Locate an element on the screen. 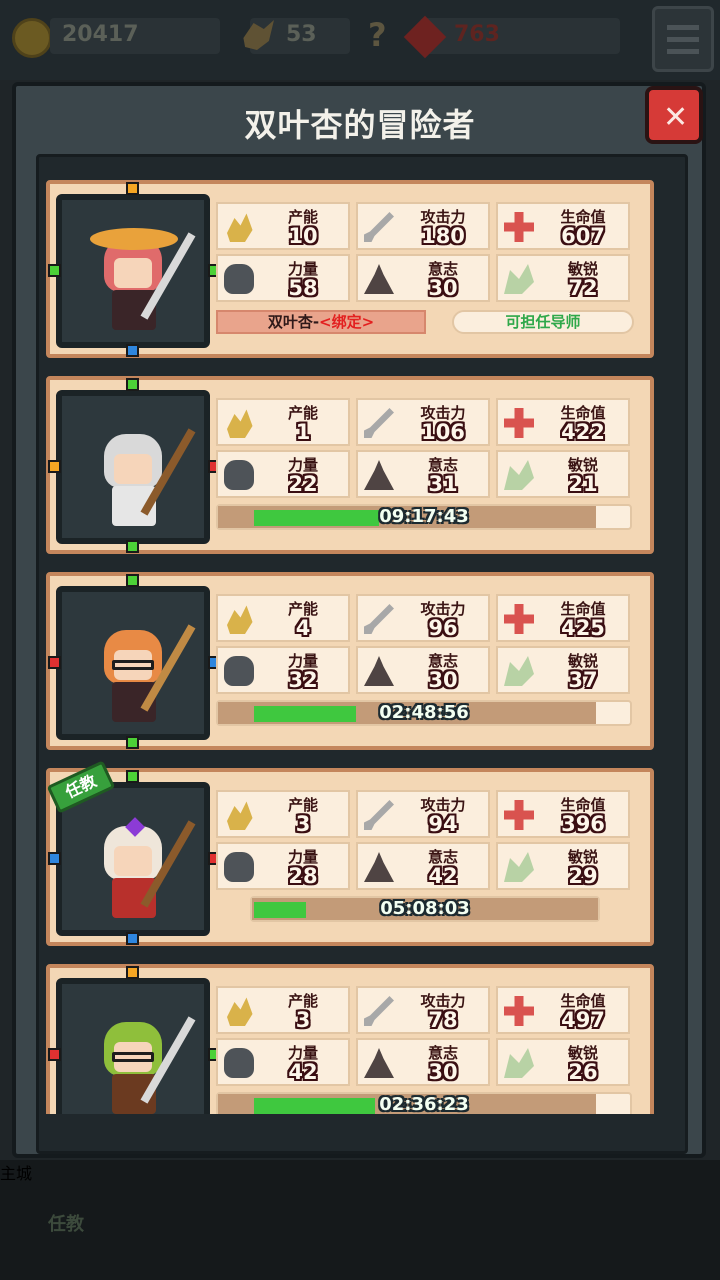 The image size is (720, 1280). stat-hp: 生命值 607 is located at coordinates (563, 226).